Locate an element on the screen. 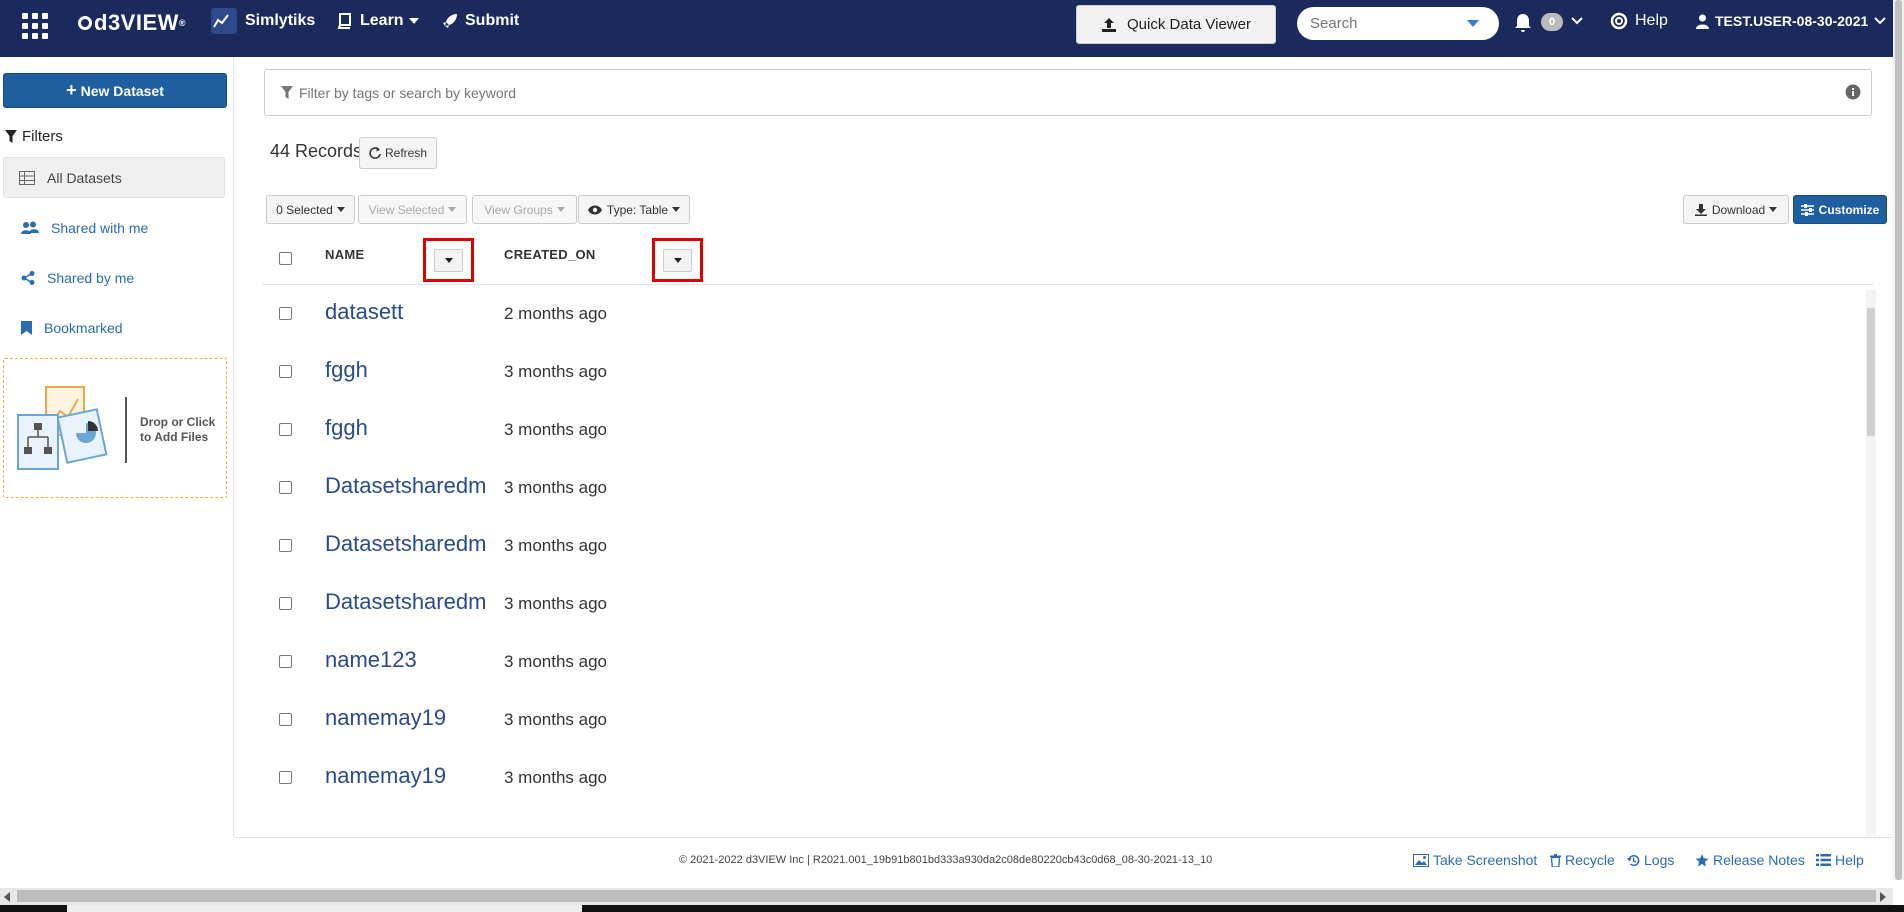 The width and height of the screenshot is (1904, 912). sidebar-item-shared-by-me: Shared by me is located at coordinates (114, 277).